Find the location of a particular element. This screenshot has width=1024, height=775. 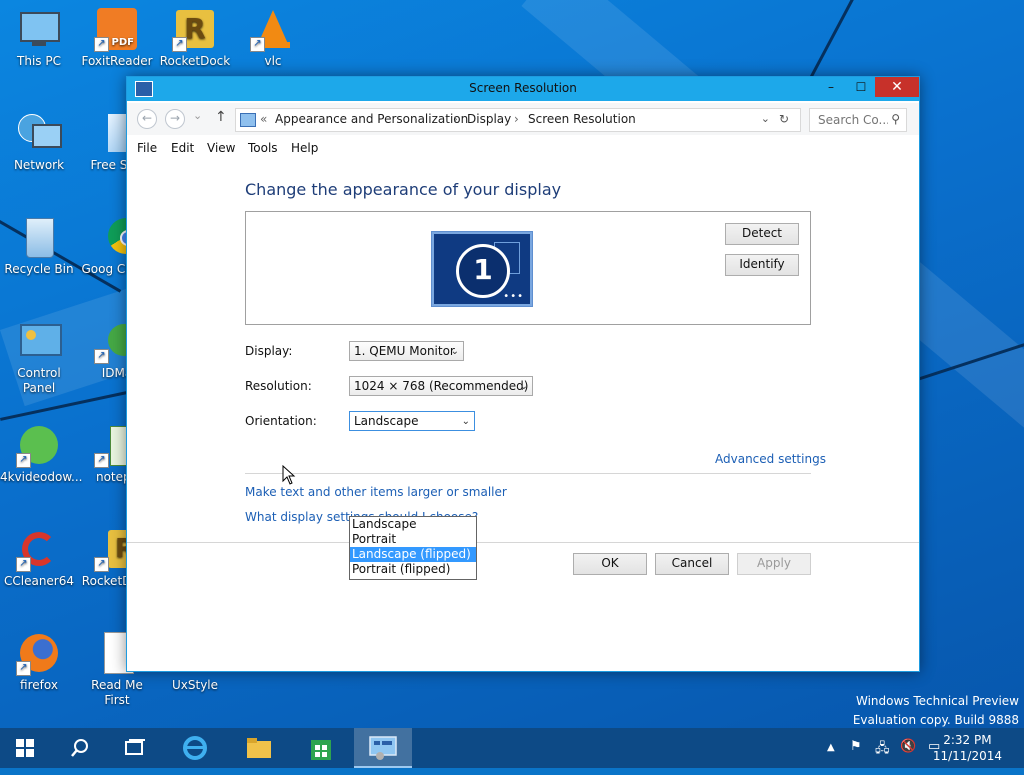

search-icon: ⚲ is located at coordinates (895, 119).